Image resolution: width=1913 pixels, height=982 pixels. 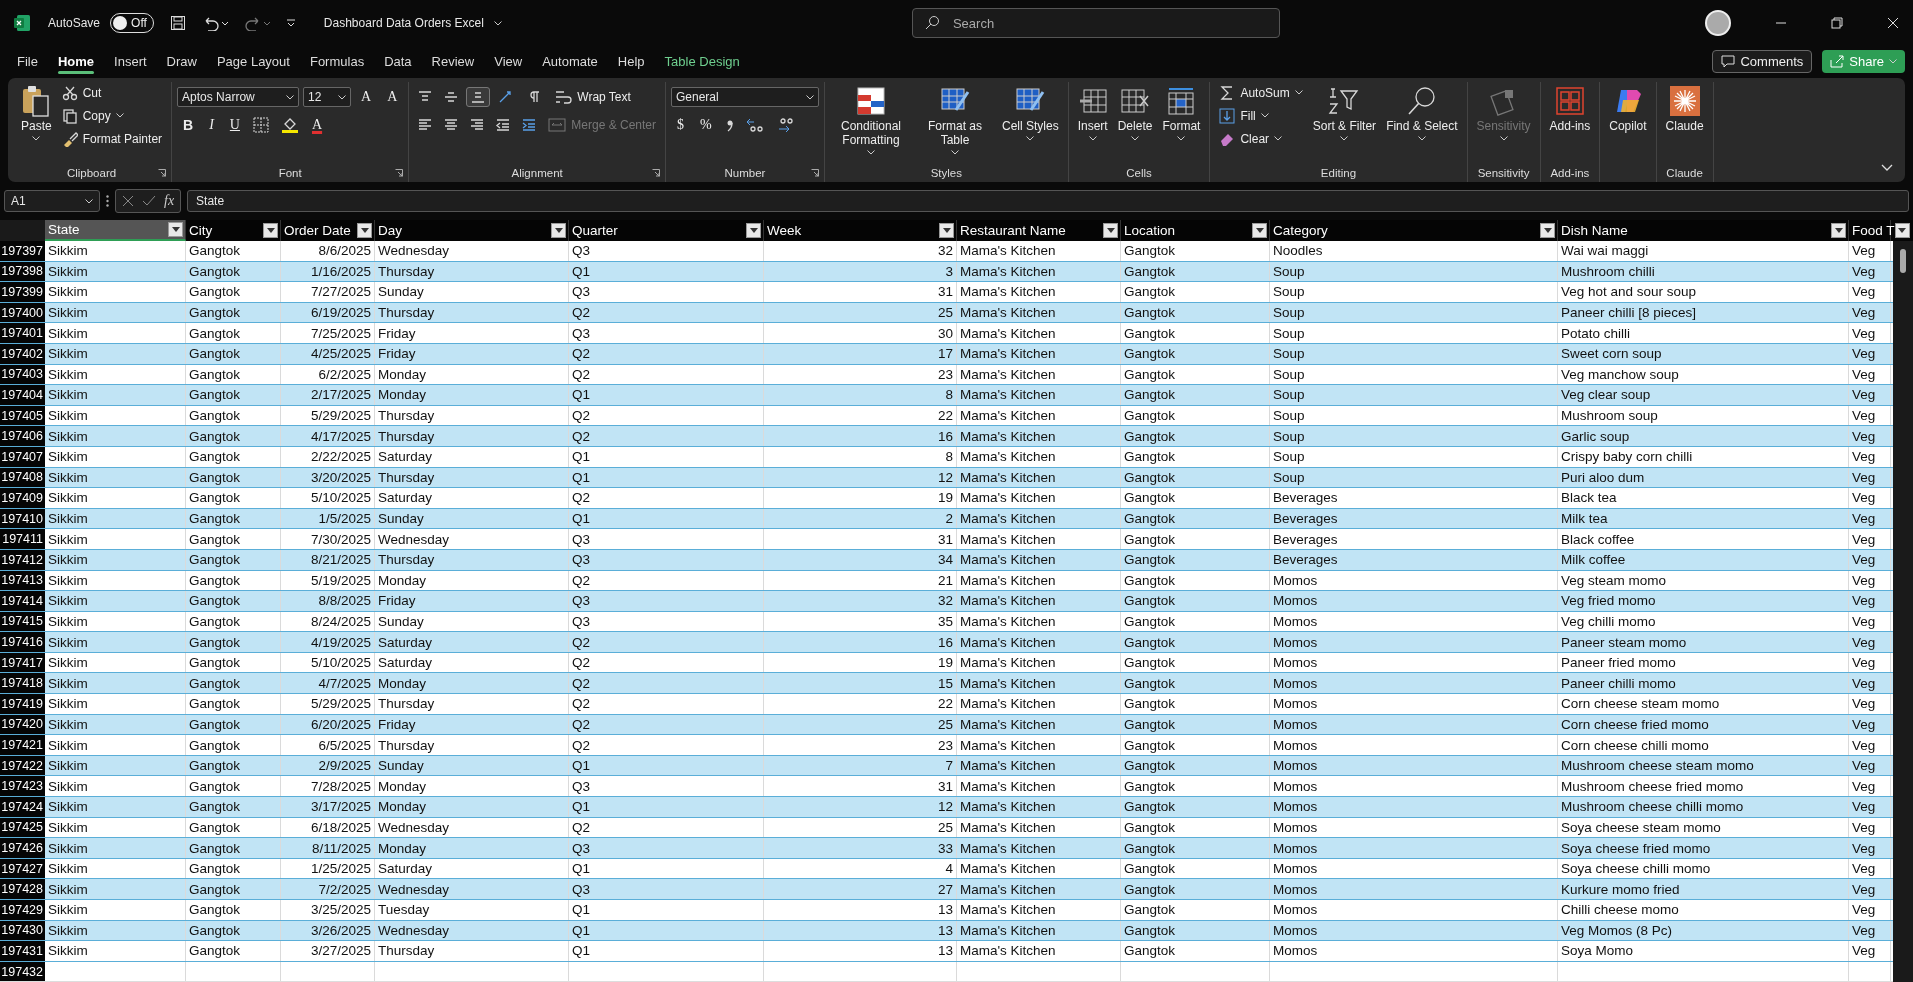 I want to click on ribbon-button: Paste, so click(x=36, y=112).